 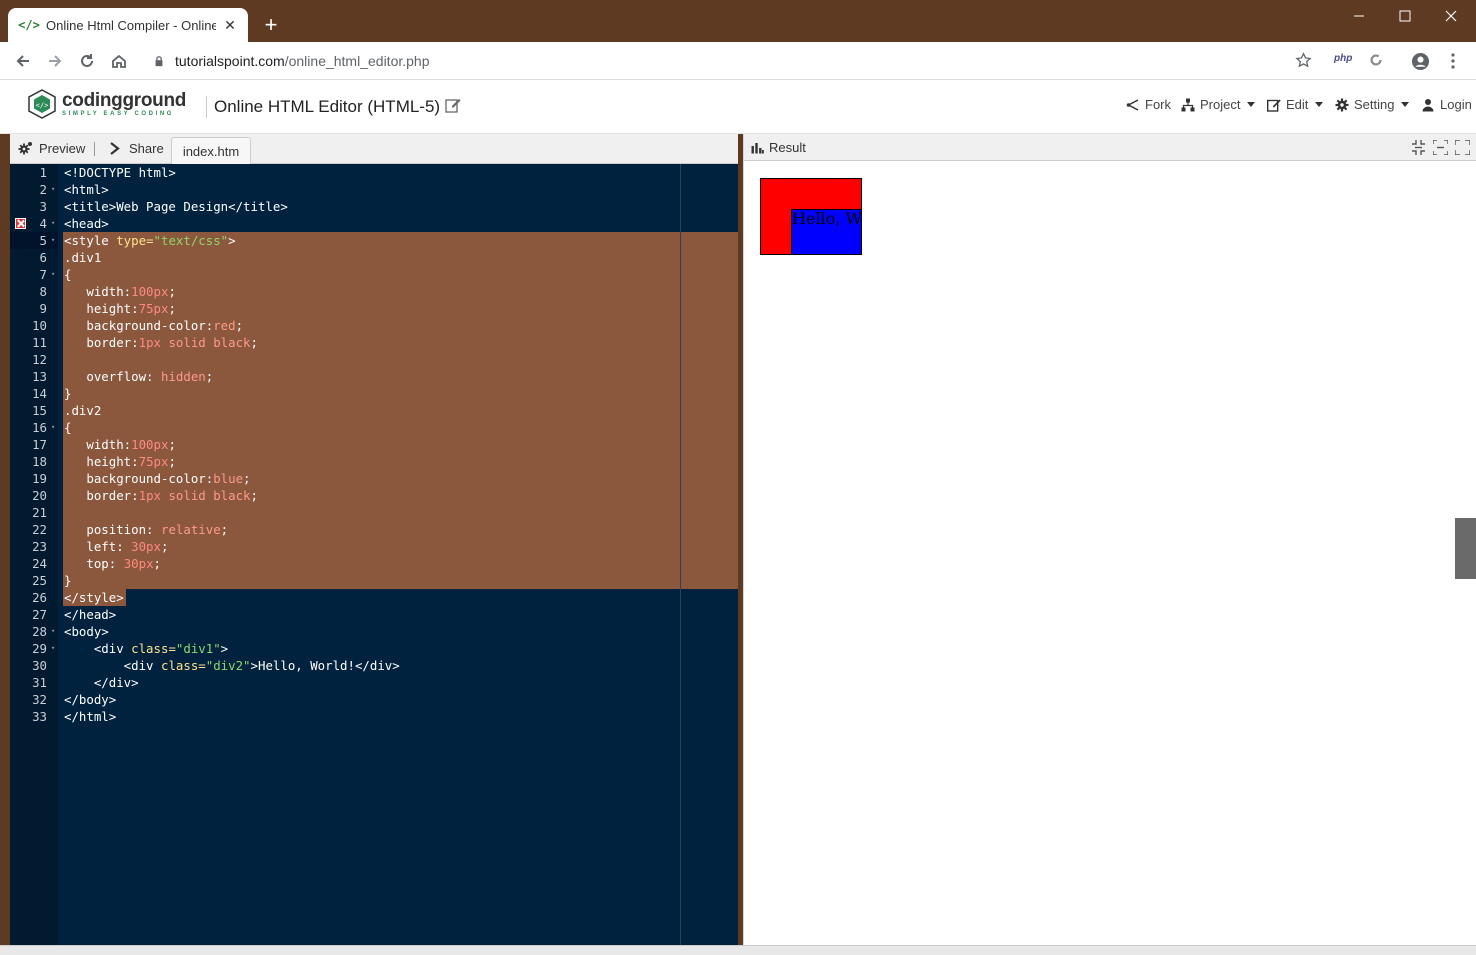 I want to click on maximize-icon, so click(x=1405, y=16).